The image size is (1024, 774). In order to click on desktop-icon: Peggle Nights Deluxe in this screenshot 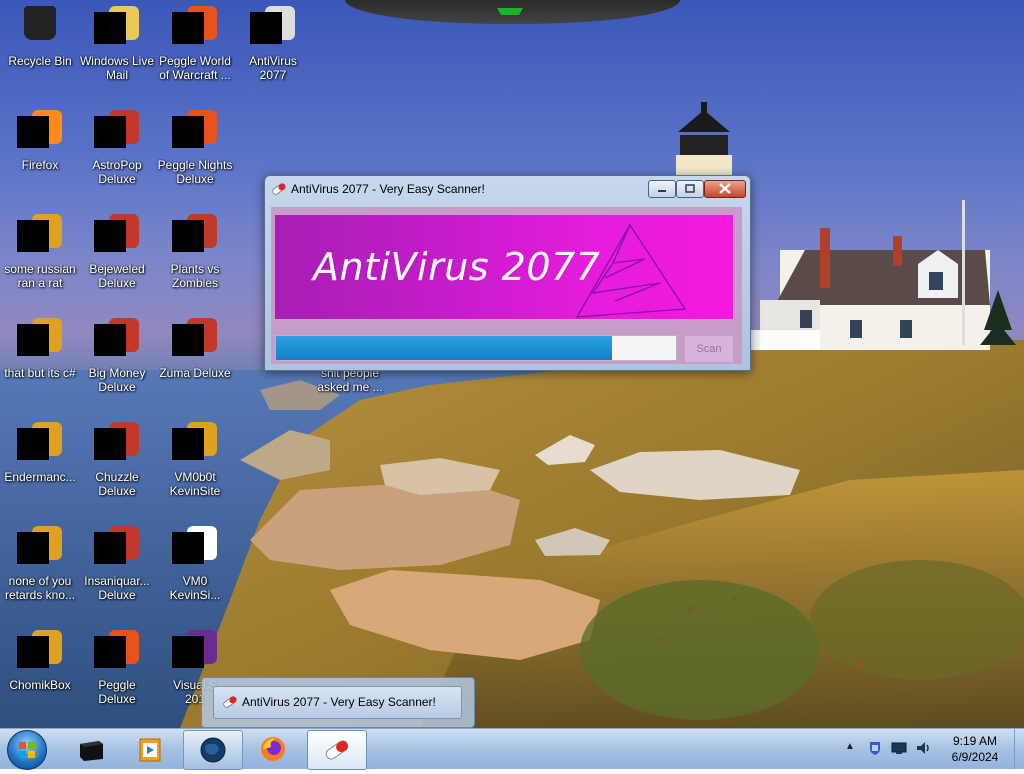, I will do `click(195, 147)`.